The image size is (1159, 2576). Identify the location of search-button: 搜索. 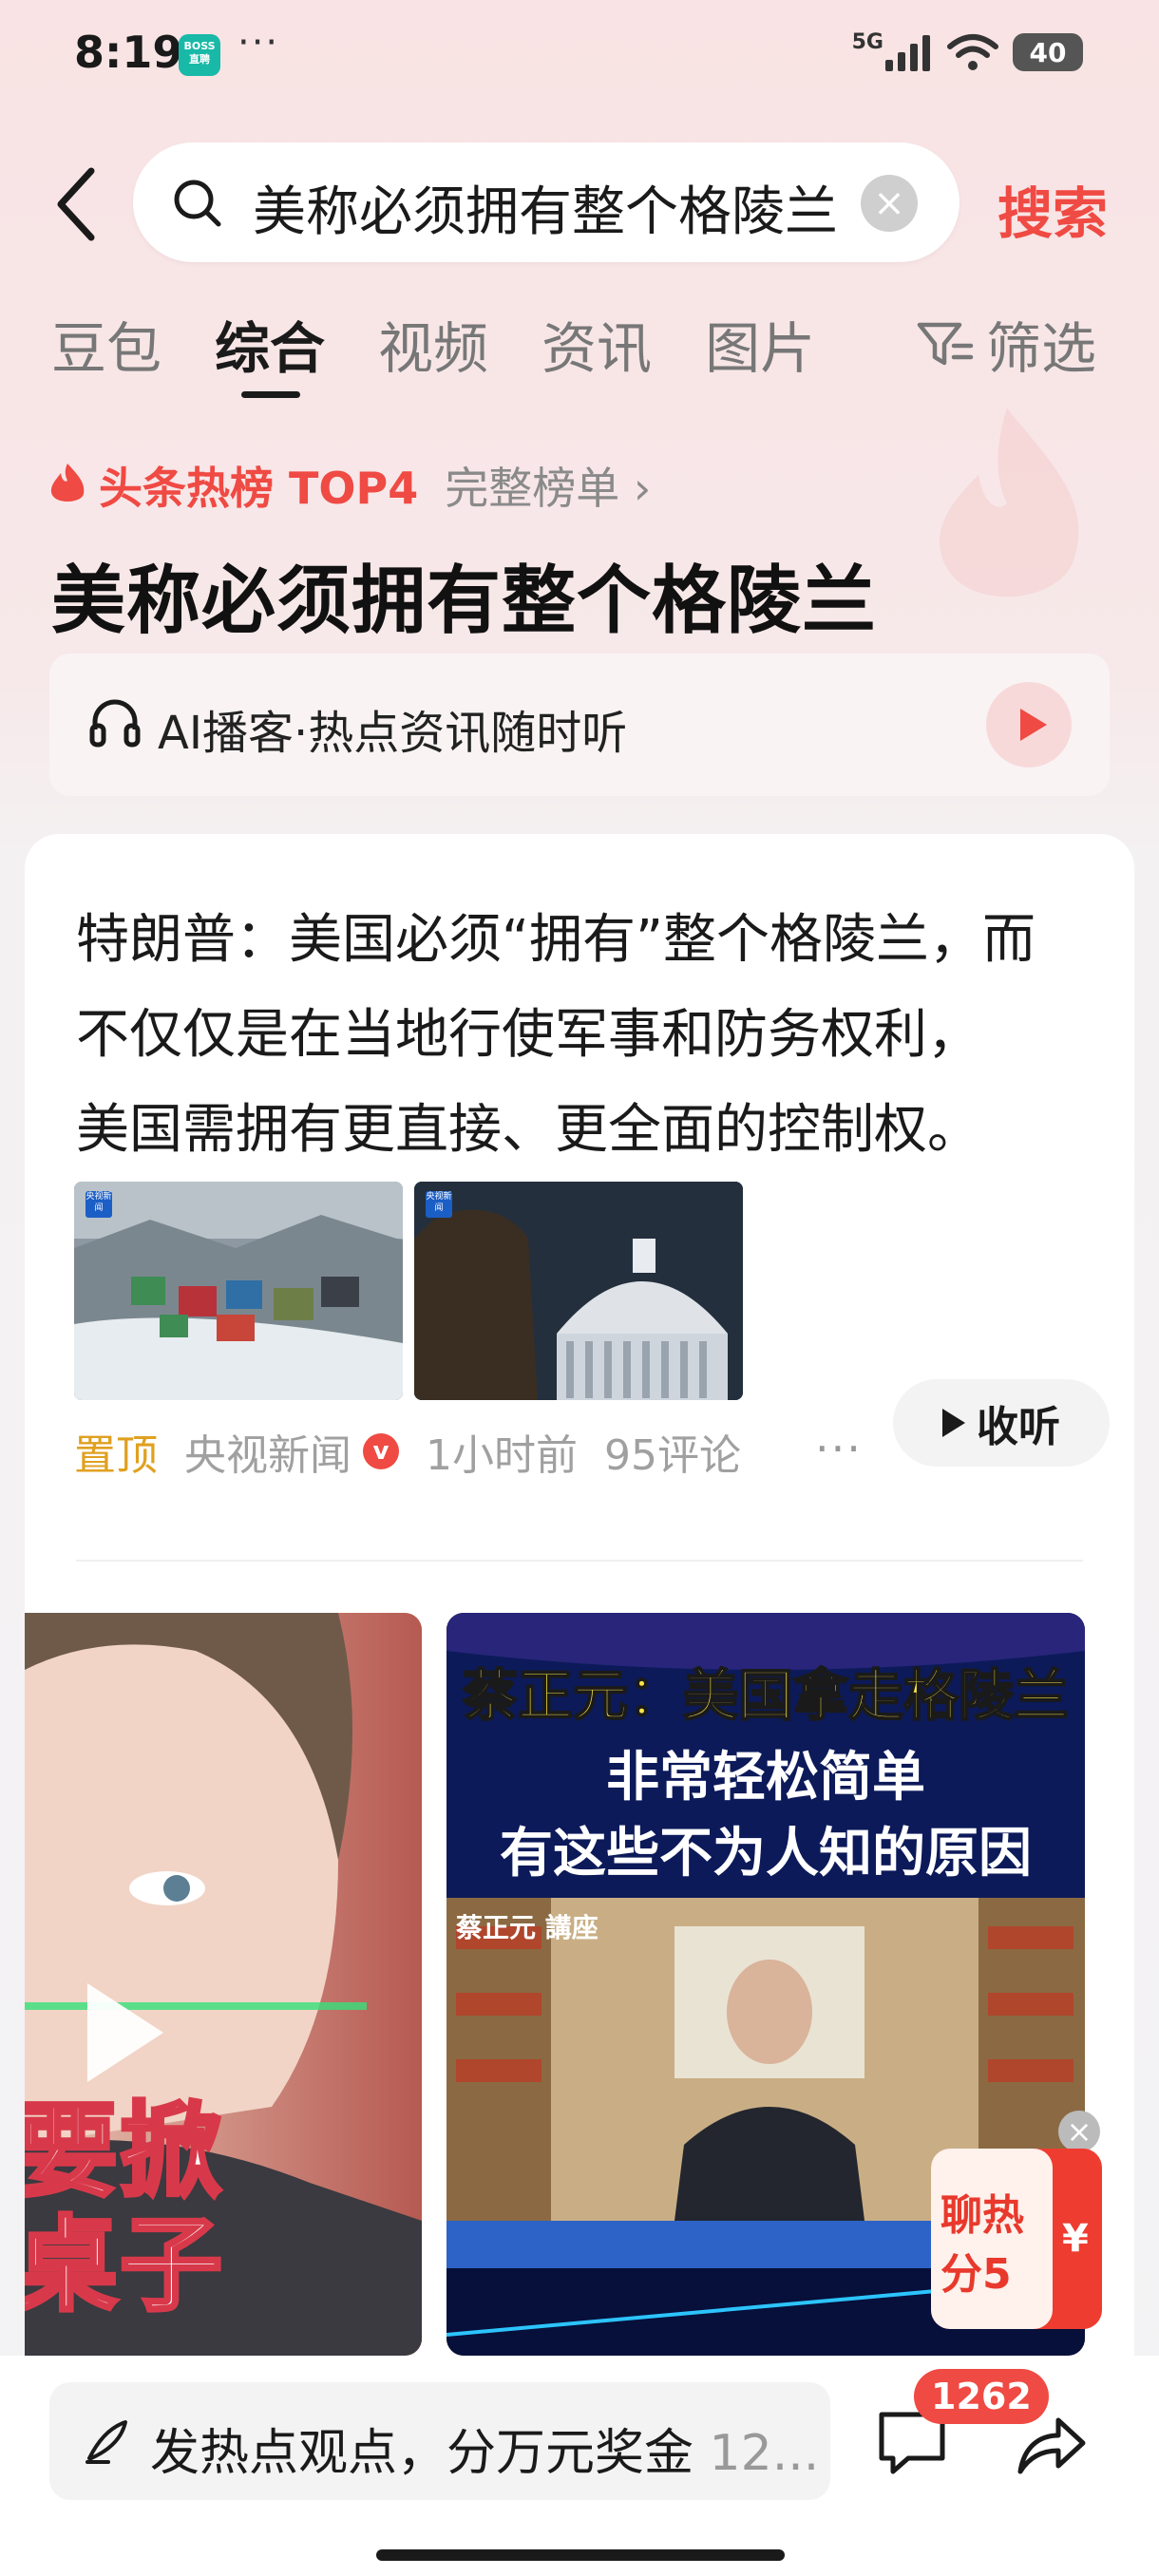
(1053, 209).